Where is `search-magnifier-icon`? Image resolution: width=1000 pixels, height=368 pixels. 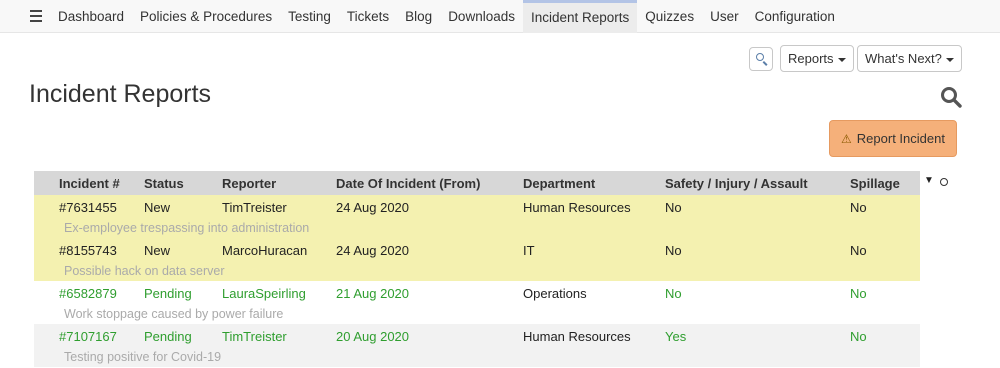 search-magnifier-icon is located at coordinates (951, 97).